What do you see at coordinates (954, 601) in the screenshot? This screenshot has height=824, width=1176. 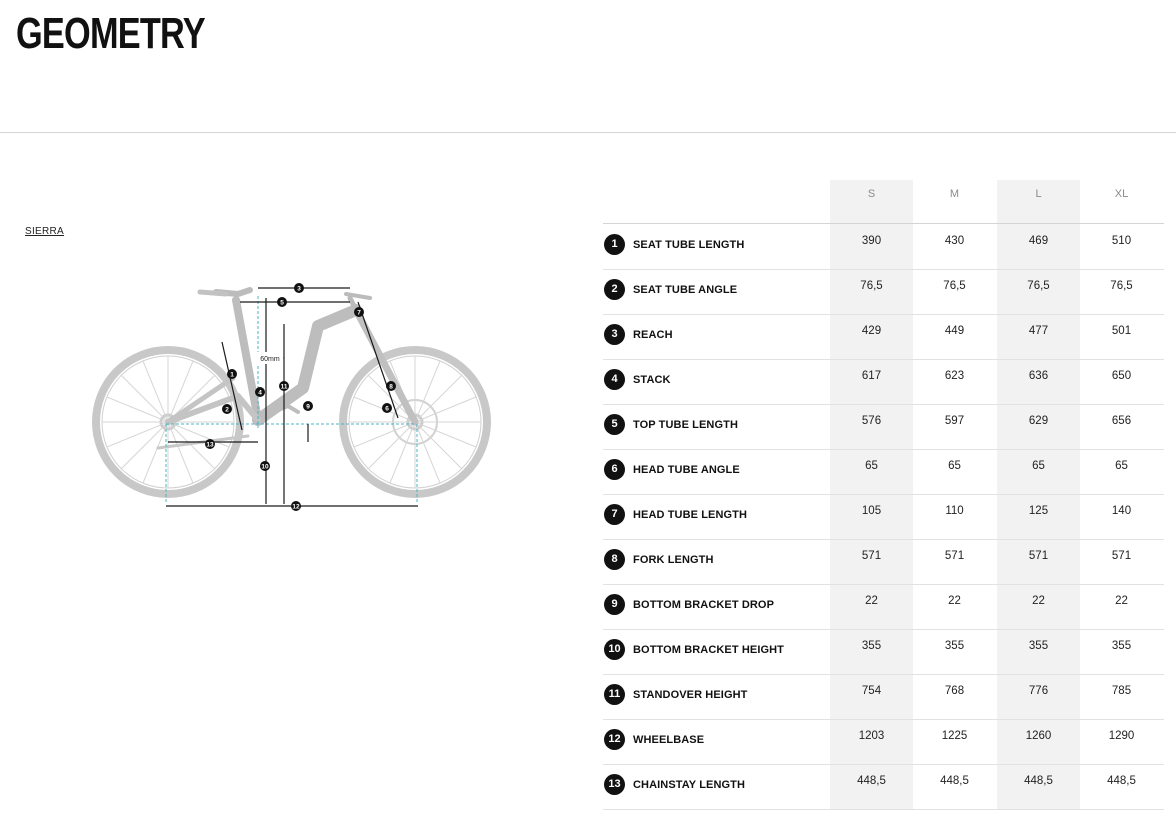 I see `value-m: 22` at bounding box center [954, 601].